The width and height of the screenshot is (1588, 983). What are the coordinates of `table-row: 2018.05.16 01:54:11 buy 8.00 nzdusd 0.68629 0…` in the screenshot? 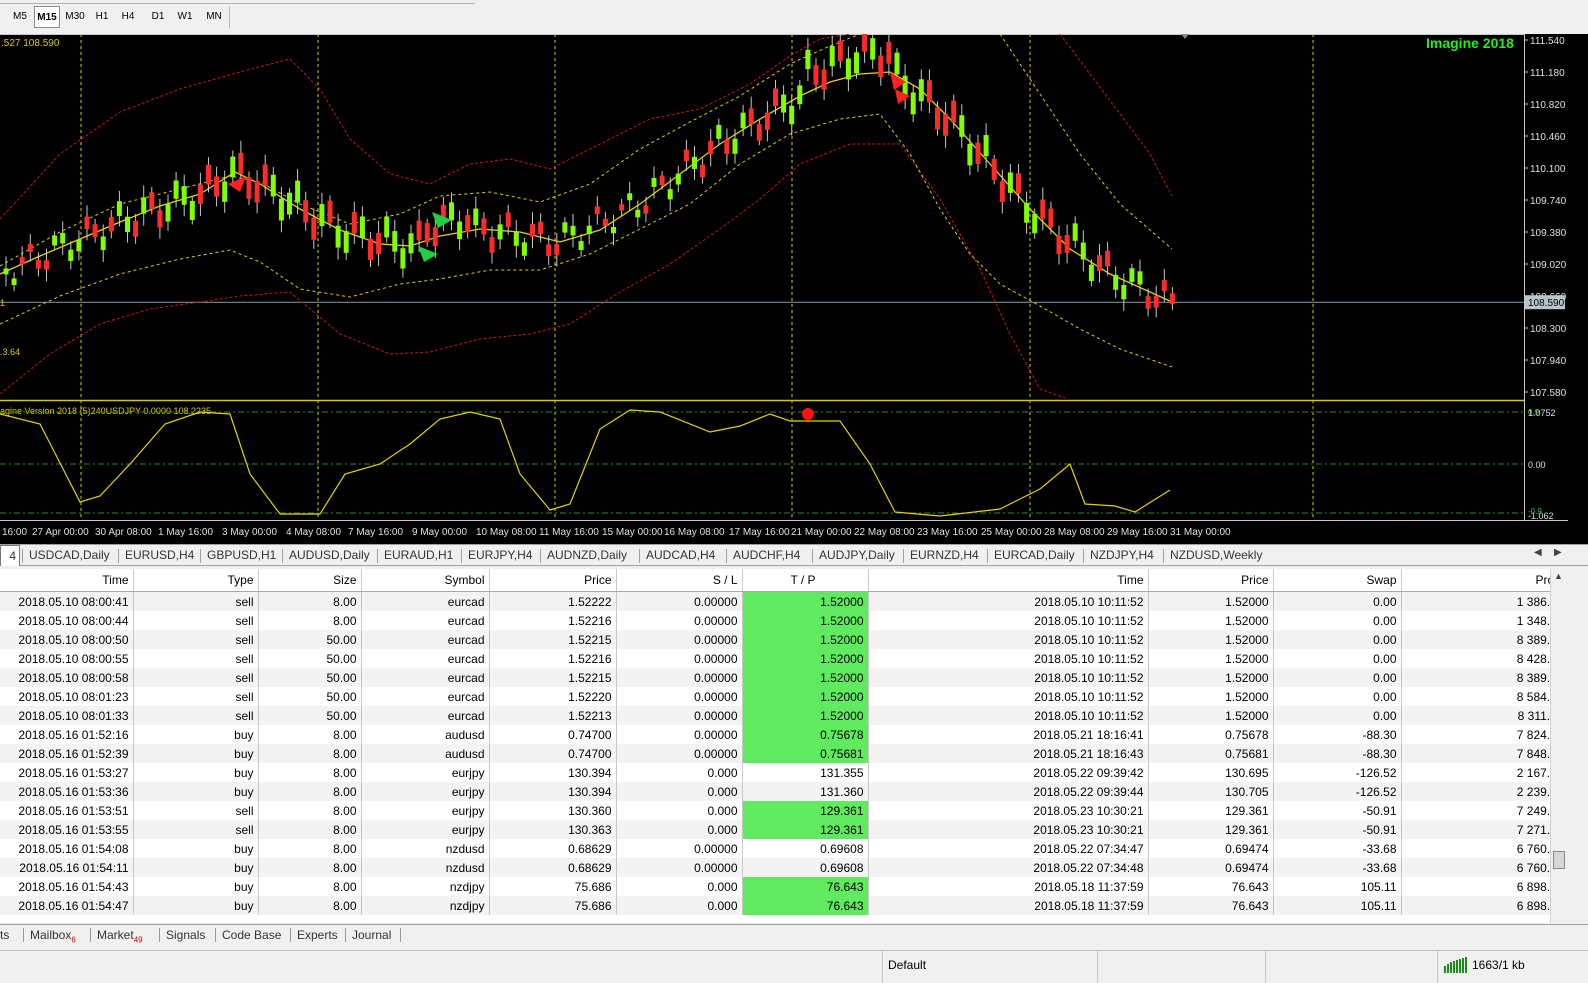 It's located at (784, 867).